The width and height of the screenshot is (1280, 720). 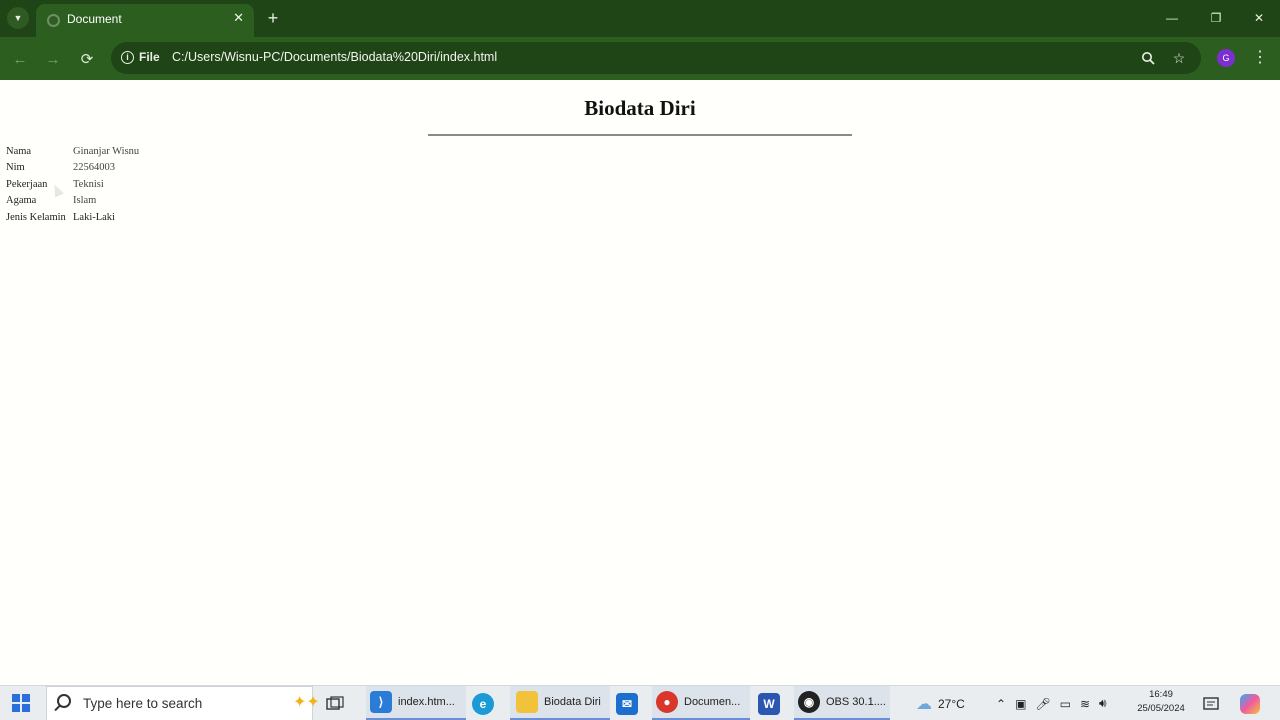 What do you see at coordinates (72, 151) in the screenshot?
I see `table-row: Nama Ginanjar Wisnu` at bounding box center [72, 151].